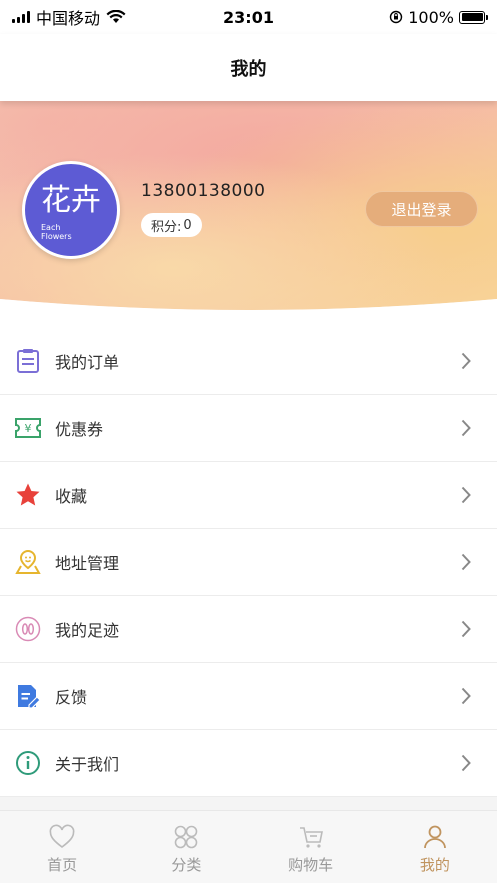 This screenshot has height=883, width=497. Describe the element at coordinates (203, 191) in the screenshot. I see `user-phone: 13800138000` at that location.